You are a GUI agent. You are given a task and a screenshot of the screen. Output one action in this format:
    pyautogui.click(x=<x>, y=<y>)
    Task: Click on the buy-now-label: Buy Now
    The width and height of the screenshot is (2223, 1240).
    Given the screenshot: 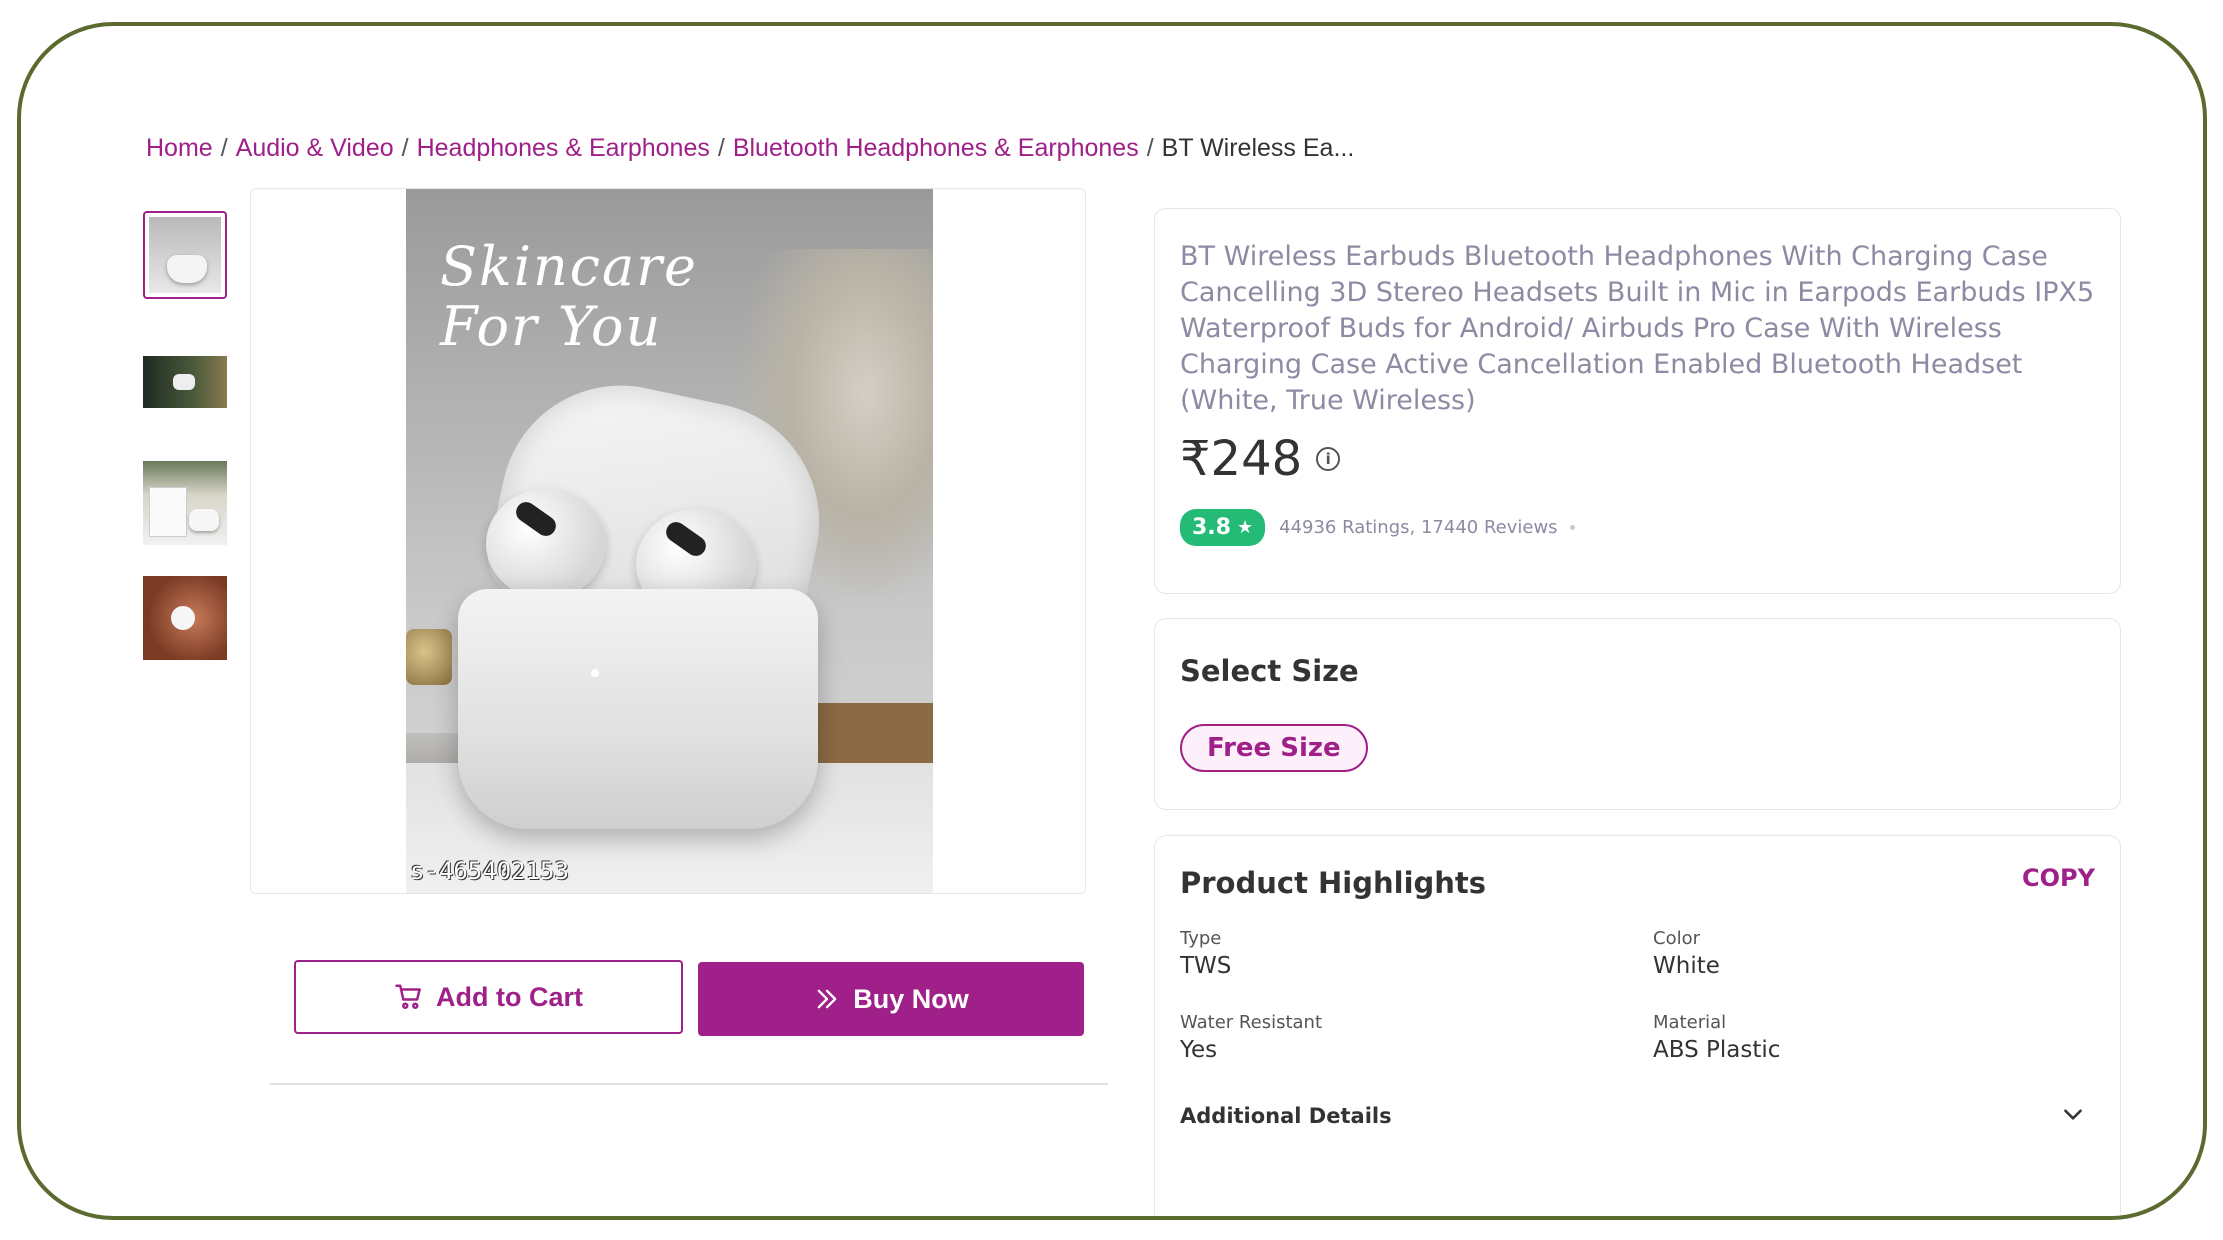 What is the action you would take?
    pyautogui.click(x=911, y=998)
    